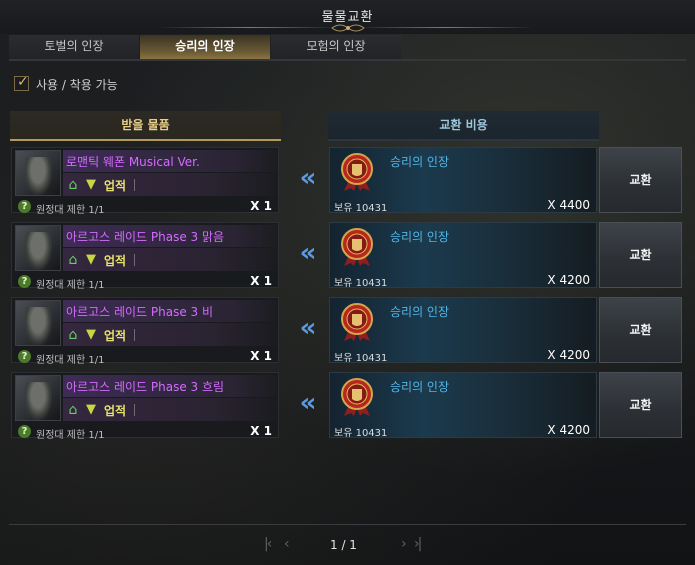  Describe the element at coordinates (404, 544) in the screenshot. I see `page-next-icon: ›` at that location.